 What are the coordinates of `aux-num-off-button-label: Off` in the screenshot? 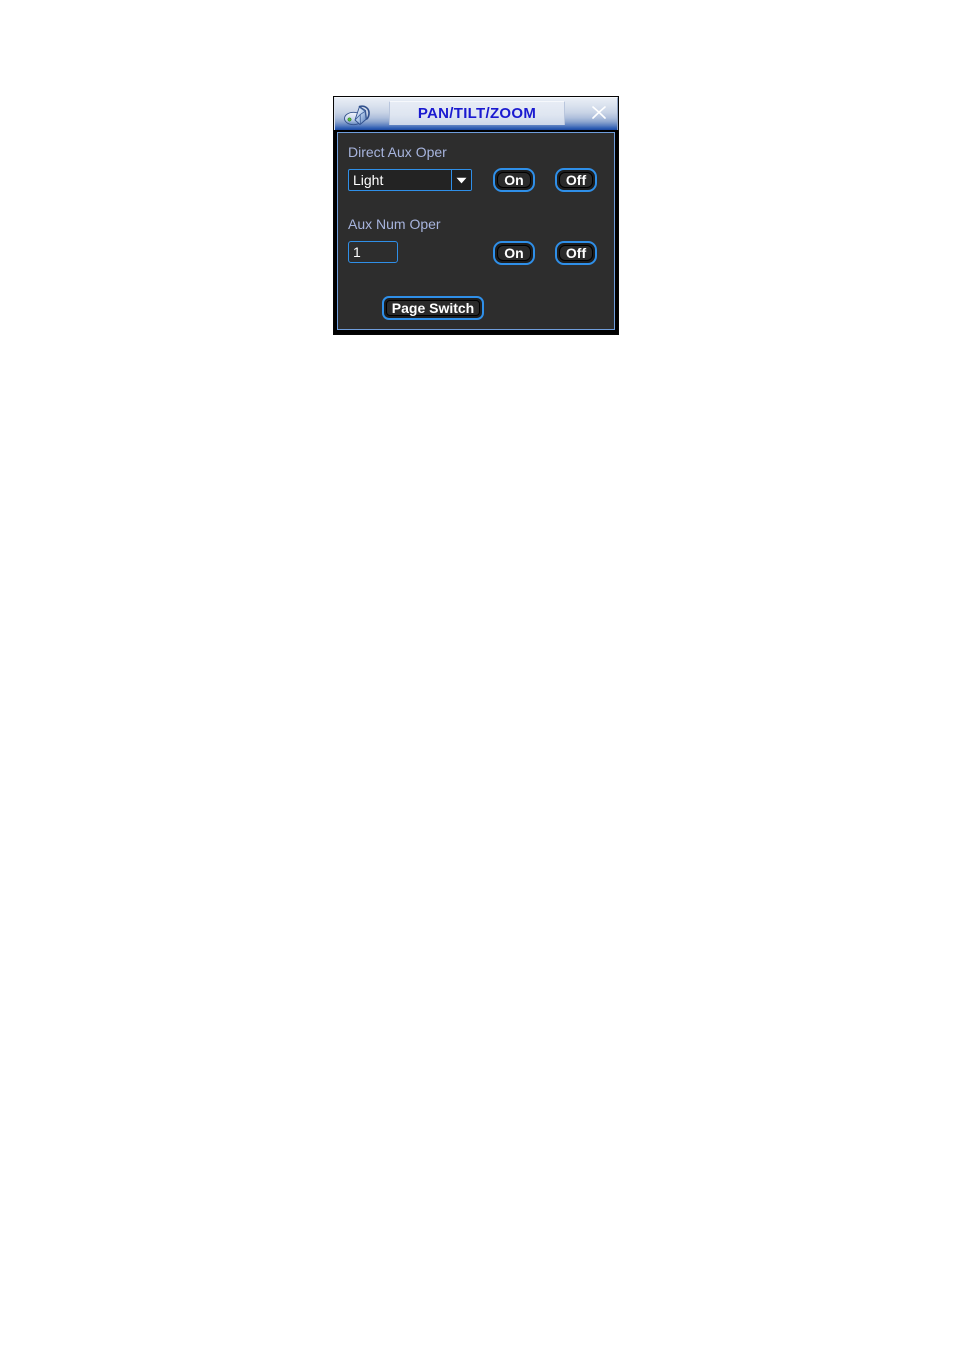 It's located at (576, 253).